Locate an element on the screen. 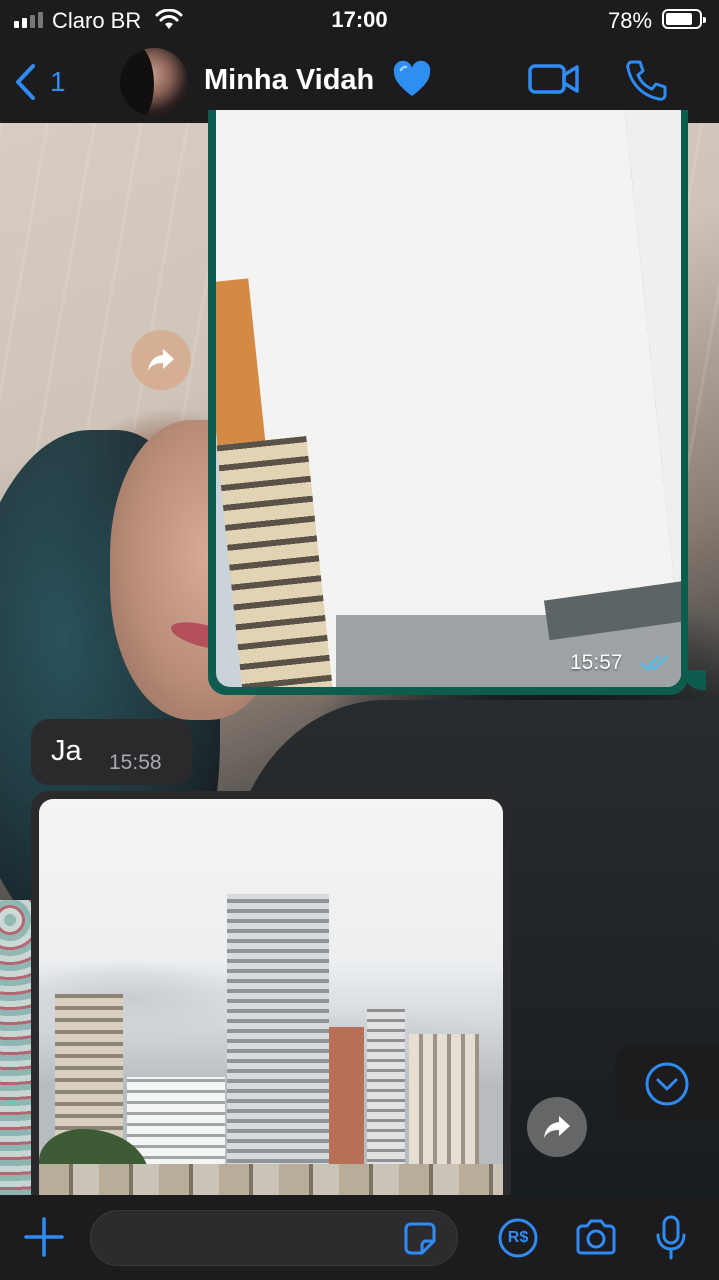 Image resolution: width=719 pixels, height=1280 pixels. photo-main-tower is located at coordinates (278, 1031).